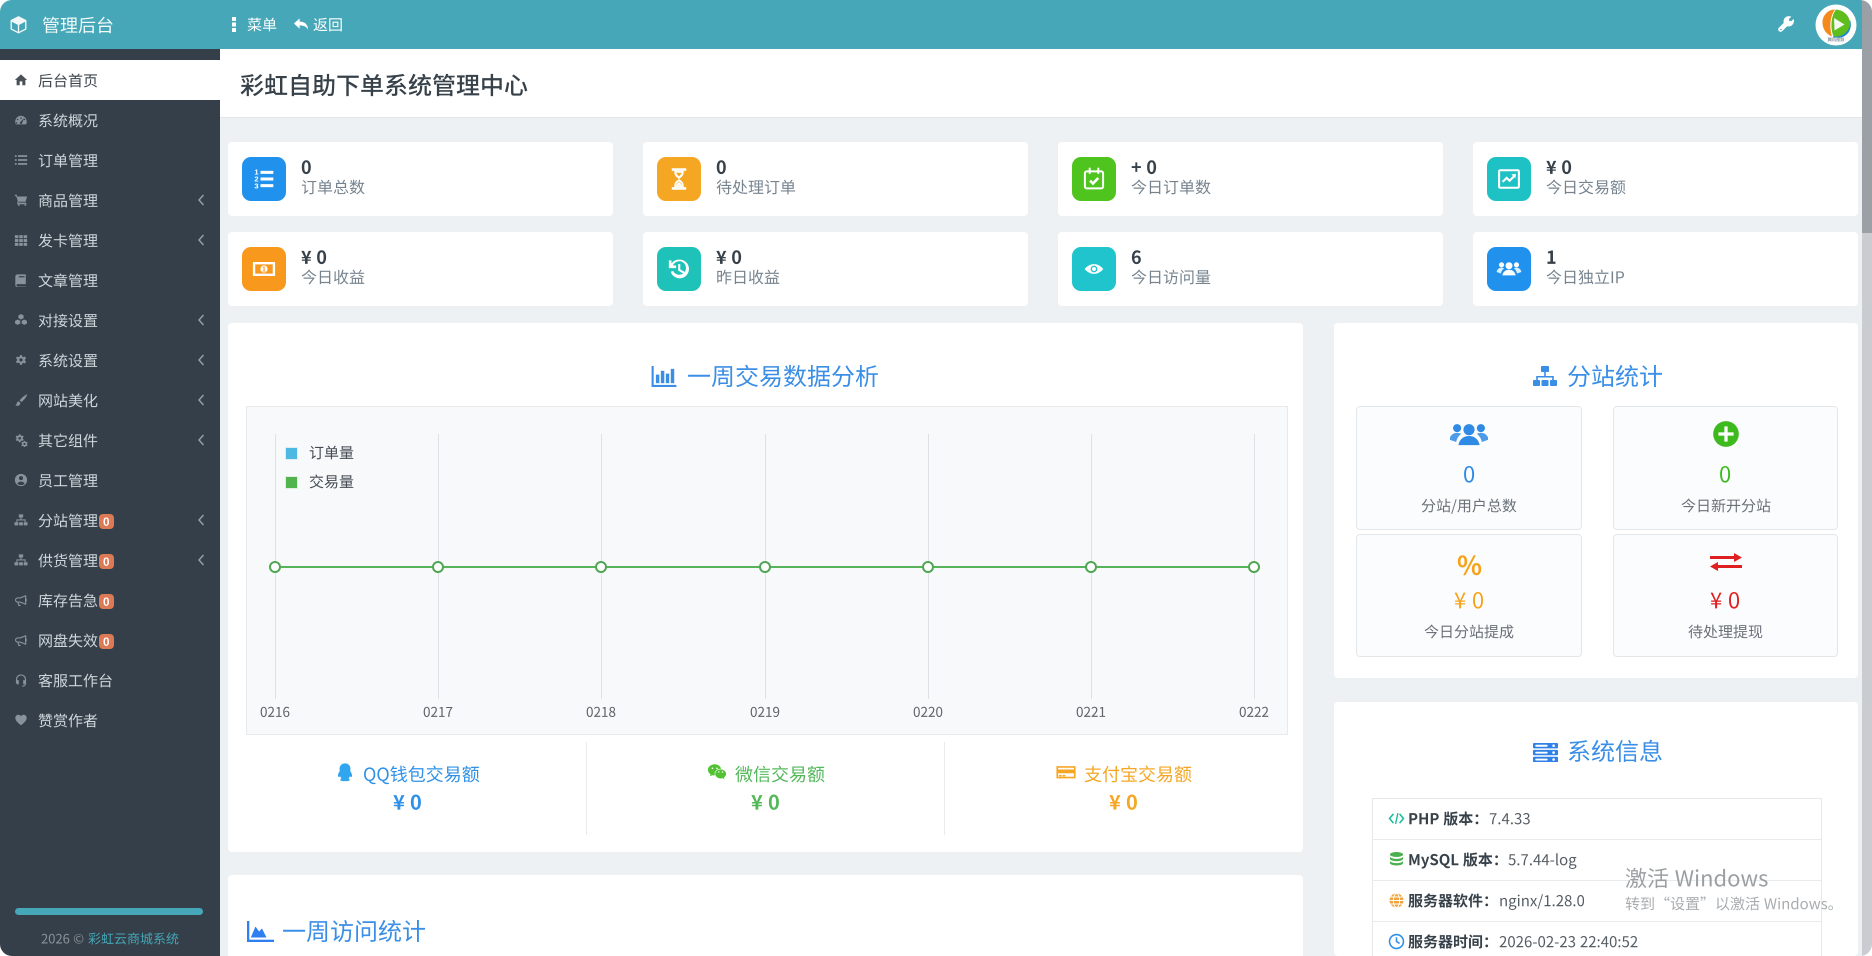 This screenshot has height=956, width=1872. Describe the element at coordinates (256, 186) in the screenshot. I see `svg-text: 3` at that location.